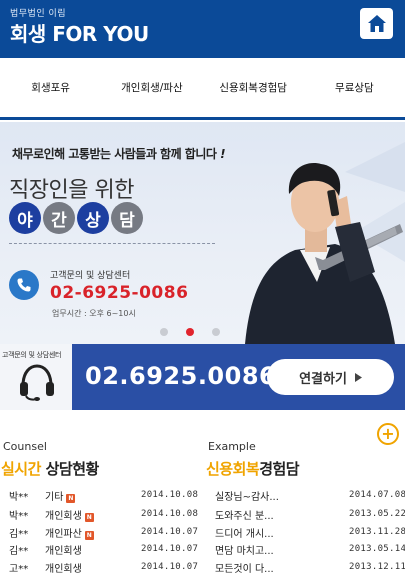 The image size is (405, 584). I want to click on banner-headline: 직장인을 위한, so click(71, 190).